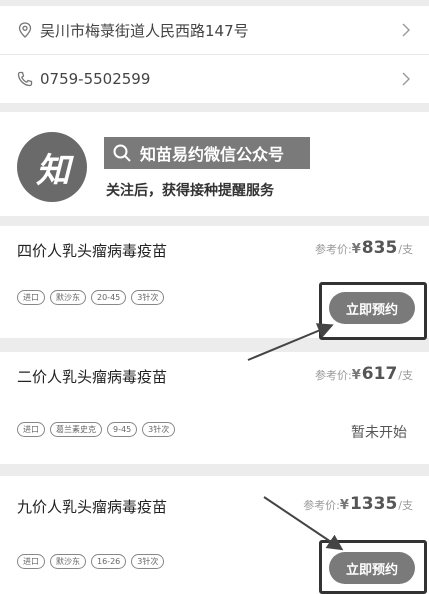 The height and width of the screenshot is (594, 429). What do you see at coordinates (358, 504) in the screenshot?
I see `vaccine-price: 参考价: ¥ 1335 /支` at bounding box center [358, 504].